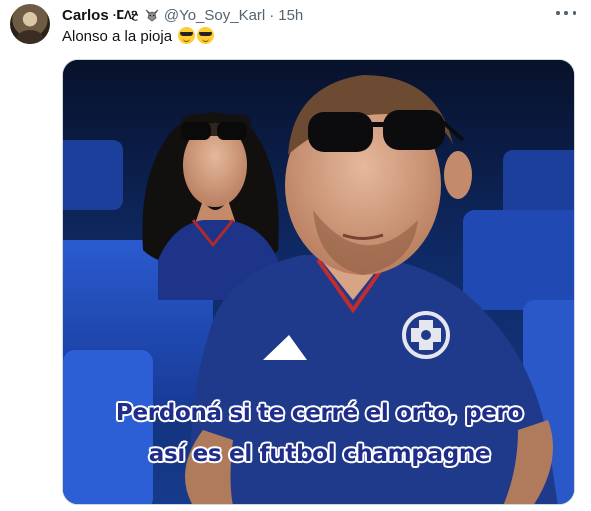  What do you see at coordinates (30, 37) in the screenshot?
I see `avatar-figure` at bounding box center [30, 37].